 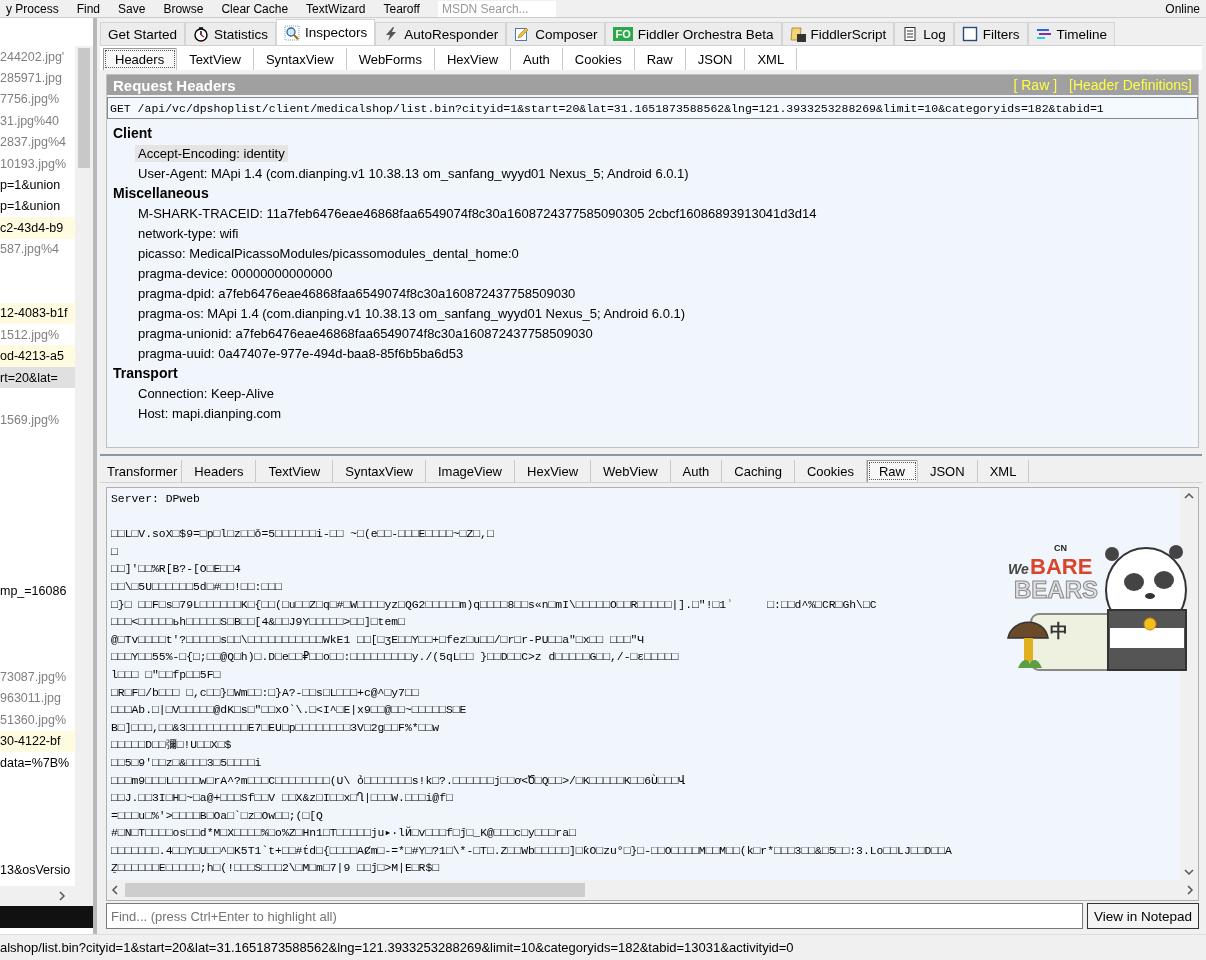 What do you see at coordinates (37, 356) in the screenshot?
I see `session-row: od-4213-a5` at bounding box center [37, 356].